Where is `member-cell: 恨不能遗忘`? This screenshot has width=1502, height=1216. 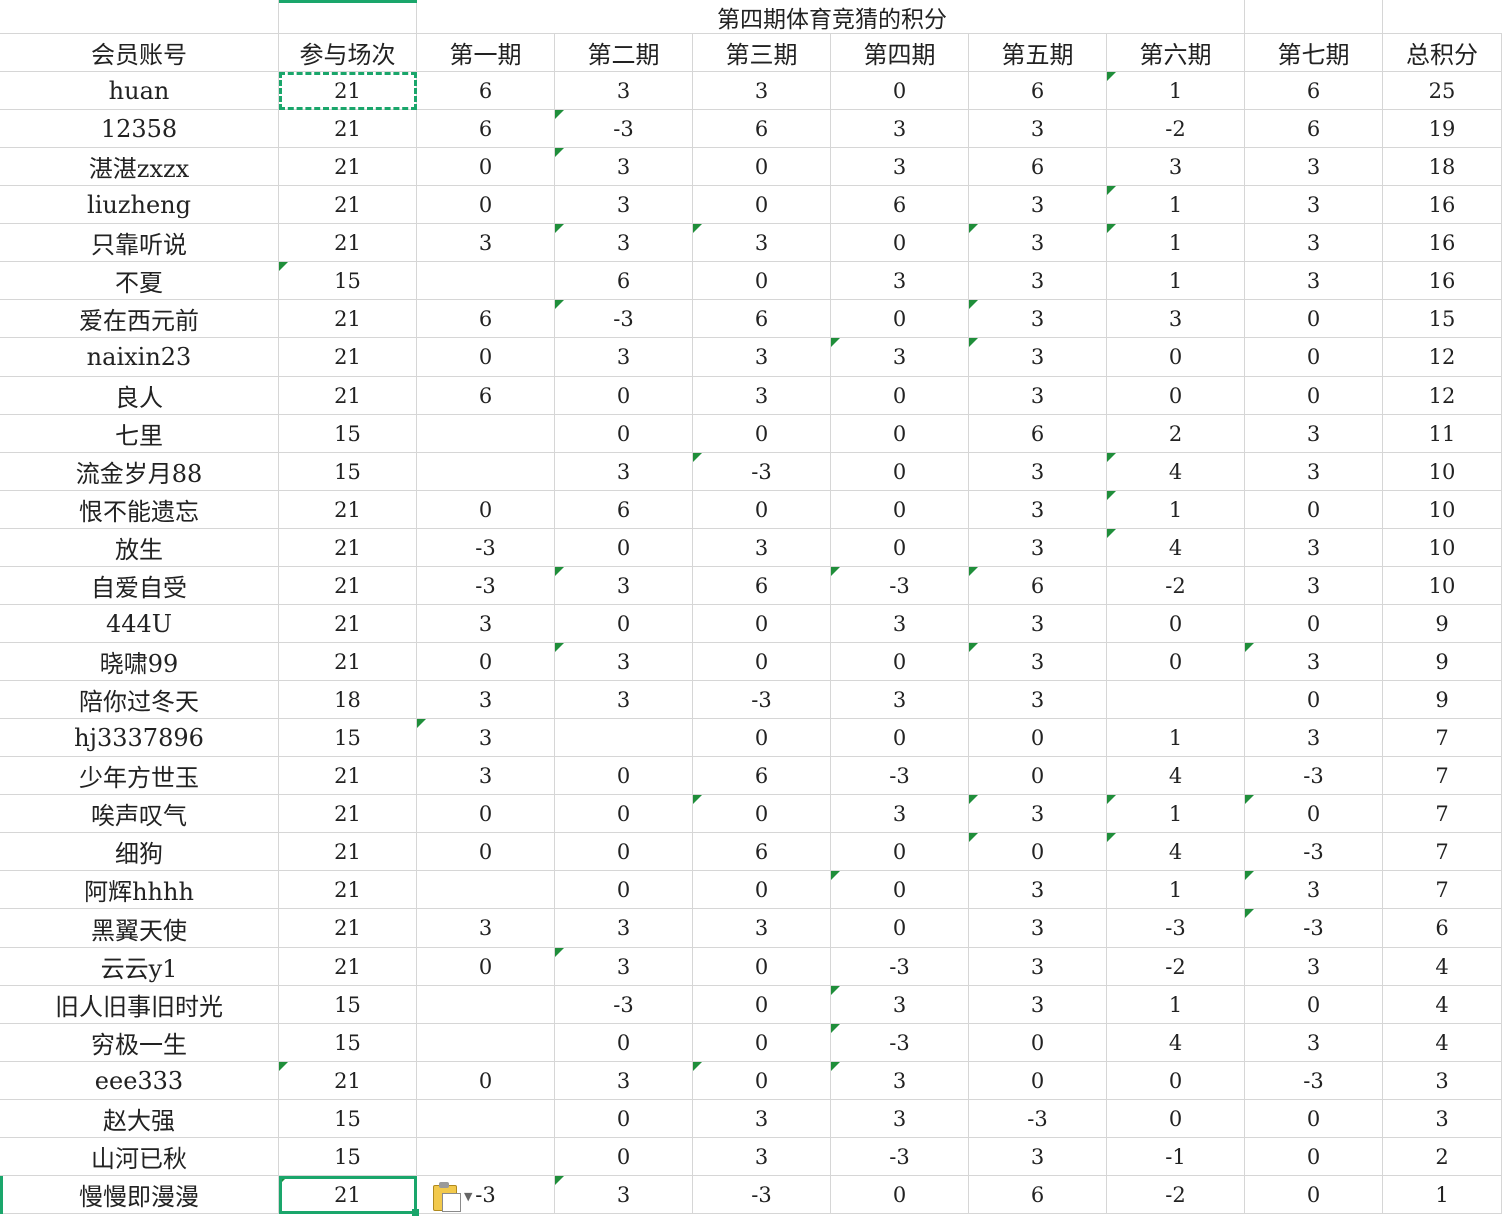
member-cell: 恨不能遗忘 is located at coordinates (139, 510).